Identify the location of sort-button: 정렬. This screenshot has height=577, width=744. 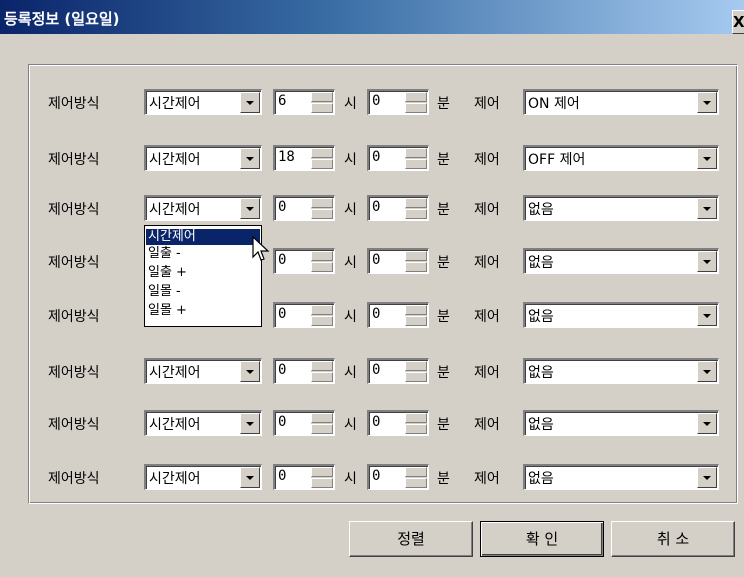
(411, 539).